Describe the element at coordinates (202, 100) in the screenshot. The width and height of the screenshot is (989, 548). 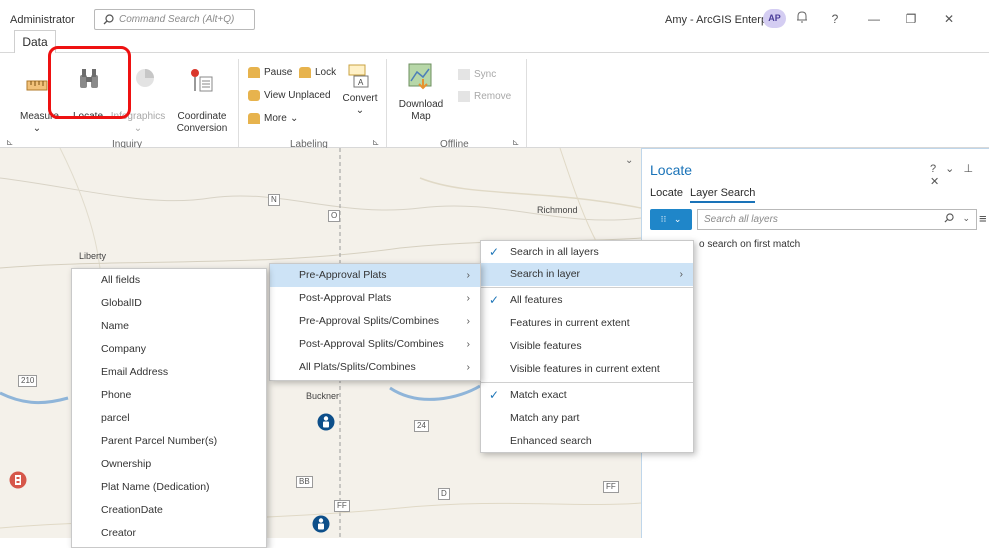
I see `coordinate-conversion-button: Coordinate Conversion` at that location.